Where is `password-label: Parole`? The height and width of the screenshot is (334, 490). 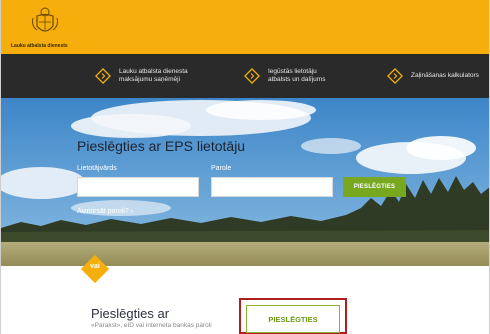
password-label: Parole is located at coordinates (221, 168).